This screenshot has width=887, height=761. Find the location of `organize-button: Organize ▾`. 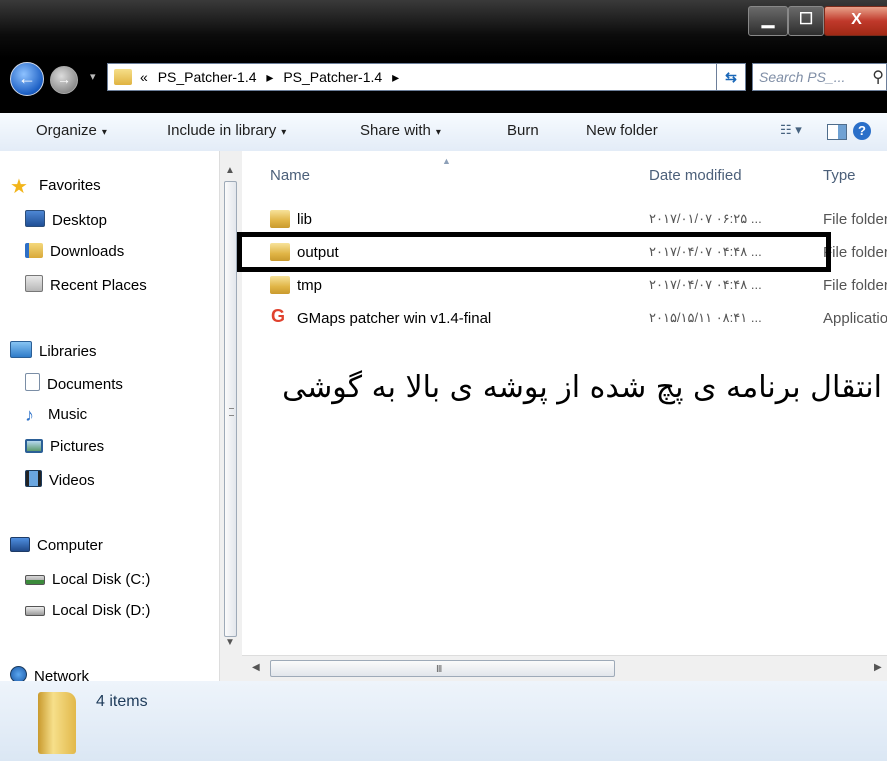

organize-button: Organize ▾ is located at coordinates (71, 130).